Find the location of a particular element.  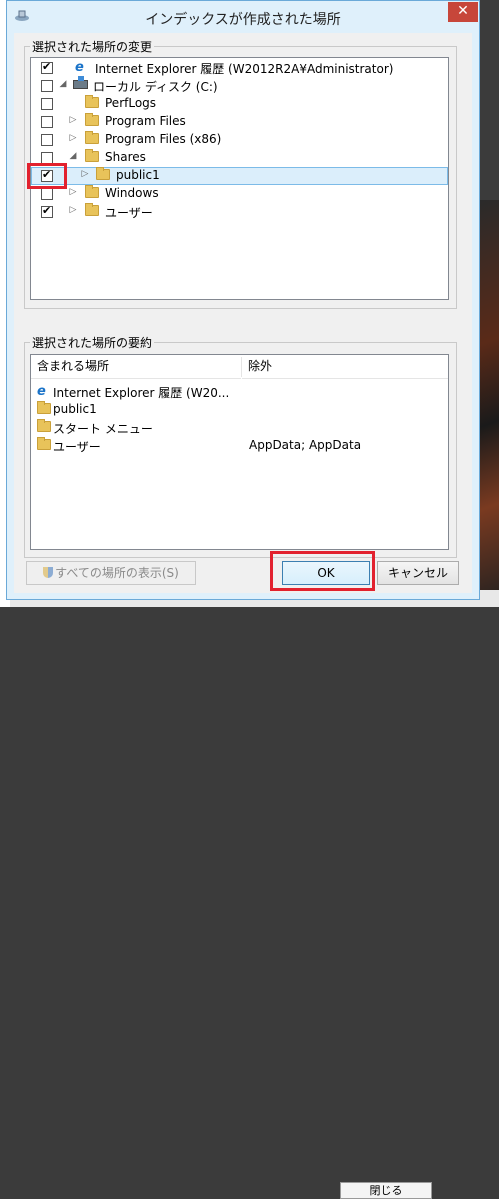

desktop-wallpaper is located at coordinates (488, 403).